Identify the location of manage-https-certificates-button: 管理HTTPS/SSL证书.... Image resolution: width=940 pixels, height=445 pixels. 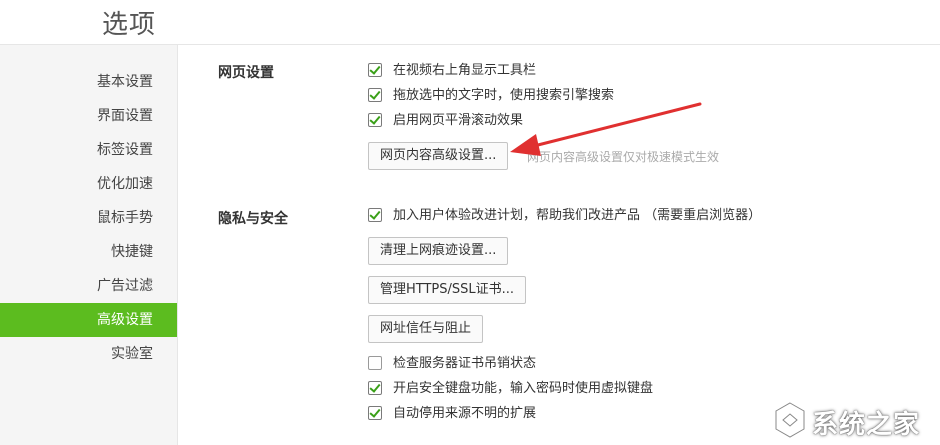
(447, 290).